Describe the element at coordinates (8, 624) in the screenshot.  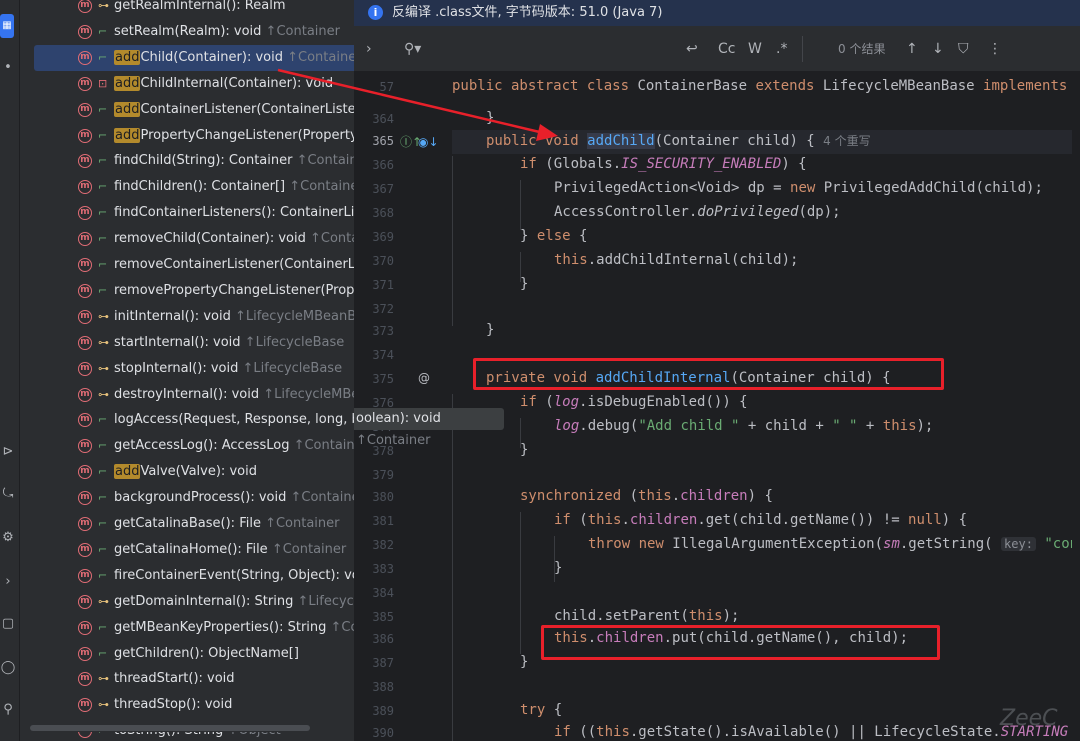
I see `problems-icon: ▢` at that location.